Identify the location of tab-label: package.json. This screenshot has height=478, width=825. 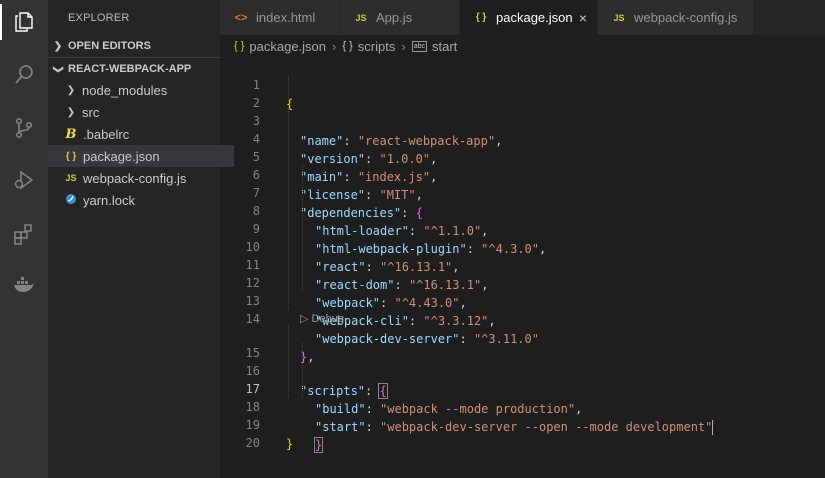
(534, 17).